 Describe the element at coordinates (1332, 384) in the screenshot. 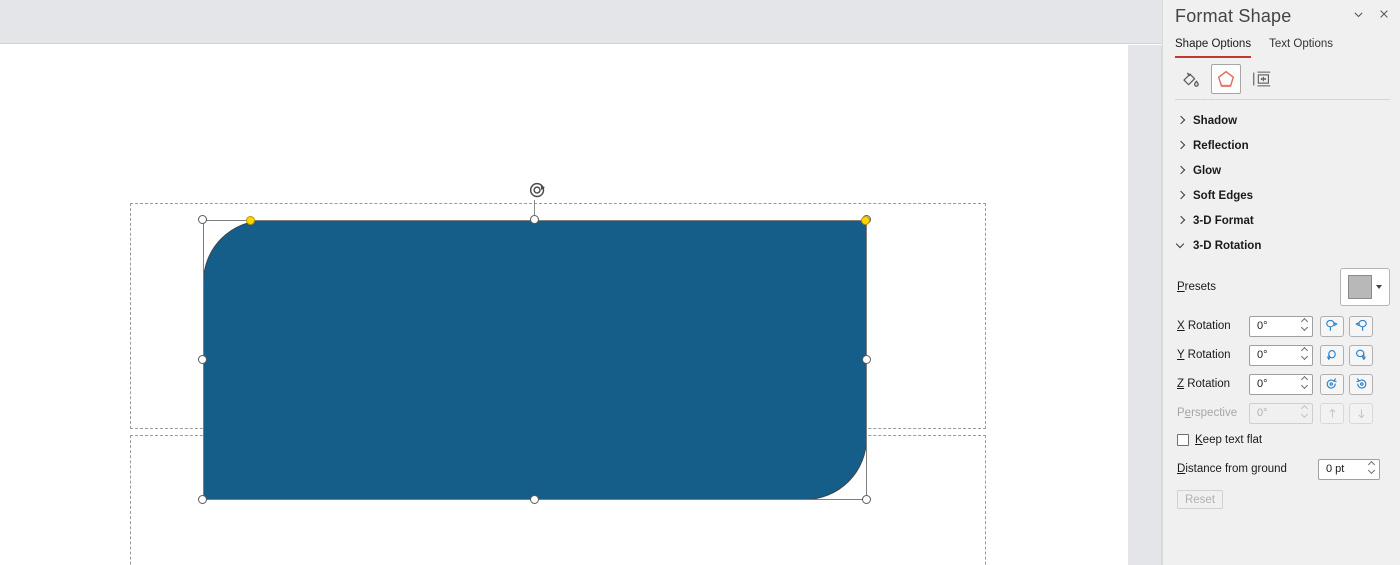

I see `z-rotate-ccw-button` at that location.